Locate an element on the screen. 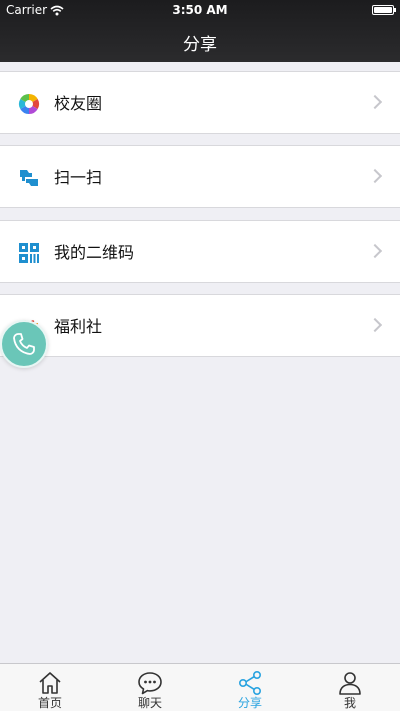 This screenshot has width=400, height=711. tab-home: 首页 is located at coordinates (50, 687).